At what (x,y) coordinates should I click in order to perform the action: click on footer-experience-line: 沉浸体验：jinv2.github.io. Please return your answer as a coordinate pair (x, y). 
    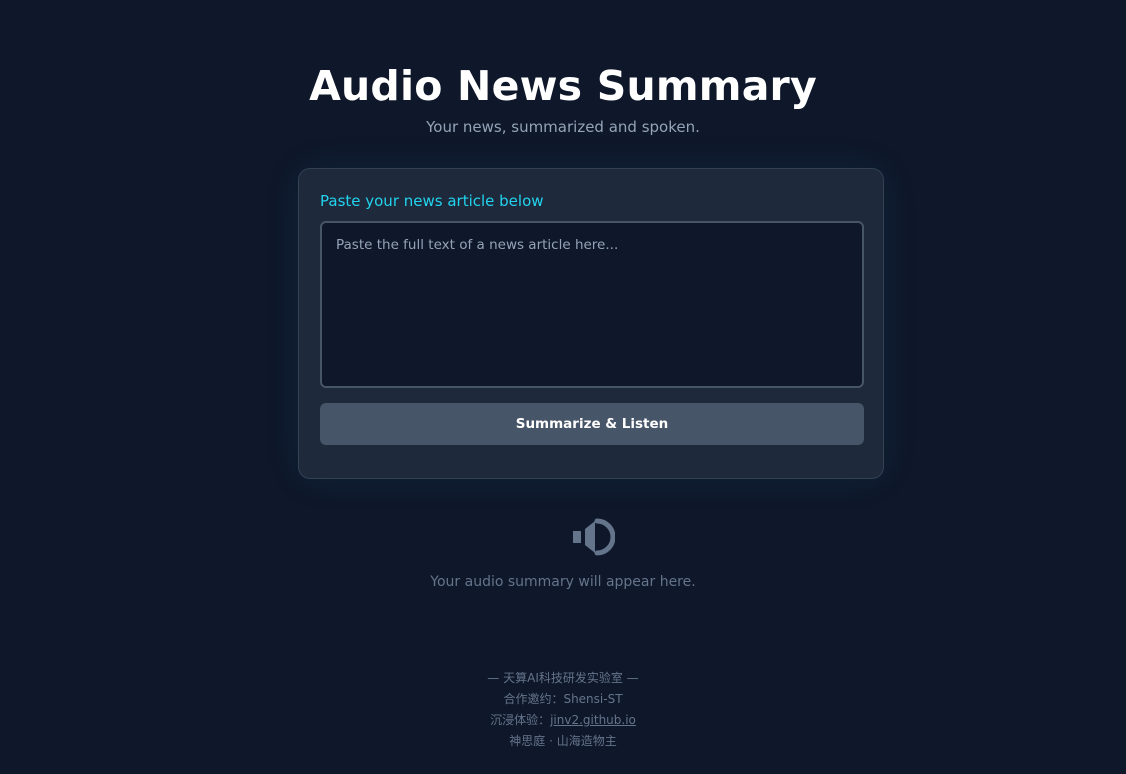
    Looking at the image, I should click on (563, 720).